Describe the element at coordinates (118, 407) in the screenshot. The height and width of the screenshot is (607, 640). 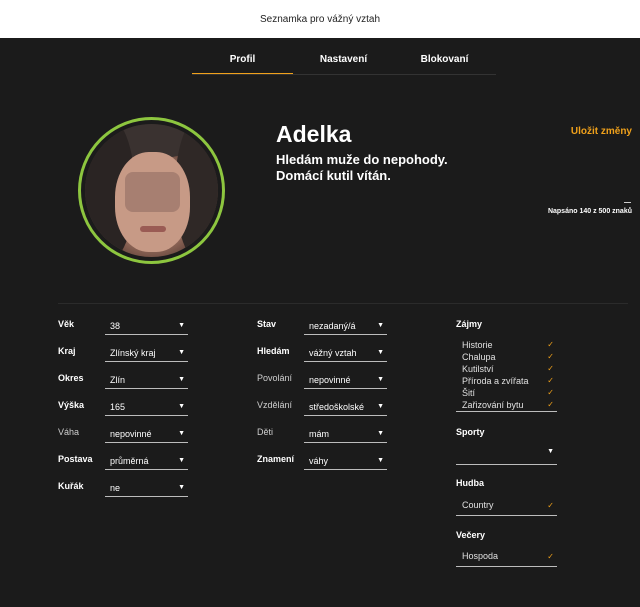
I see `select-value: 165` at that location.